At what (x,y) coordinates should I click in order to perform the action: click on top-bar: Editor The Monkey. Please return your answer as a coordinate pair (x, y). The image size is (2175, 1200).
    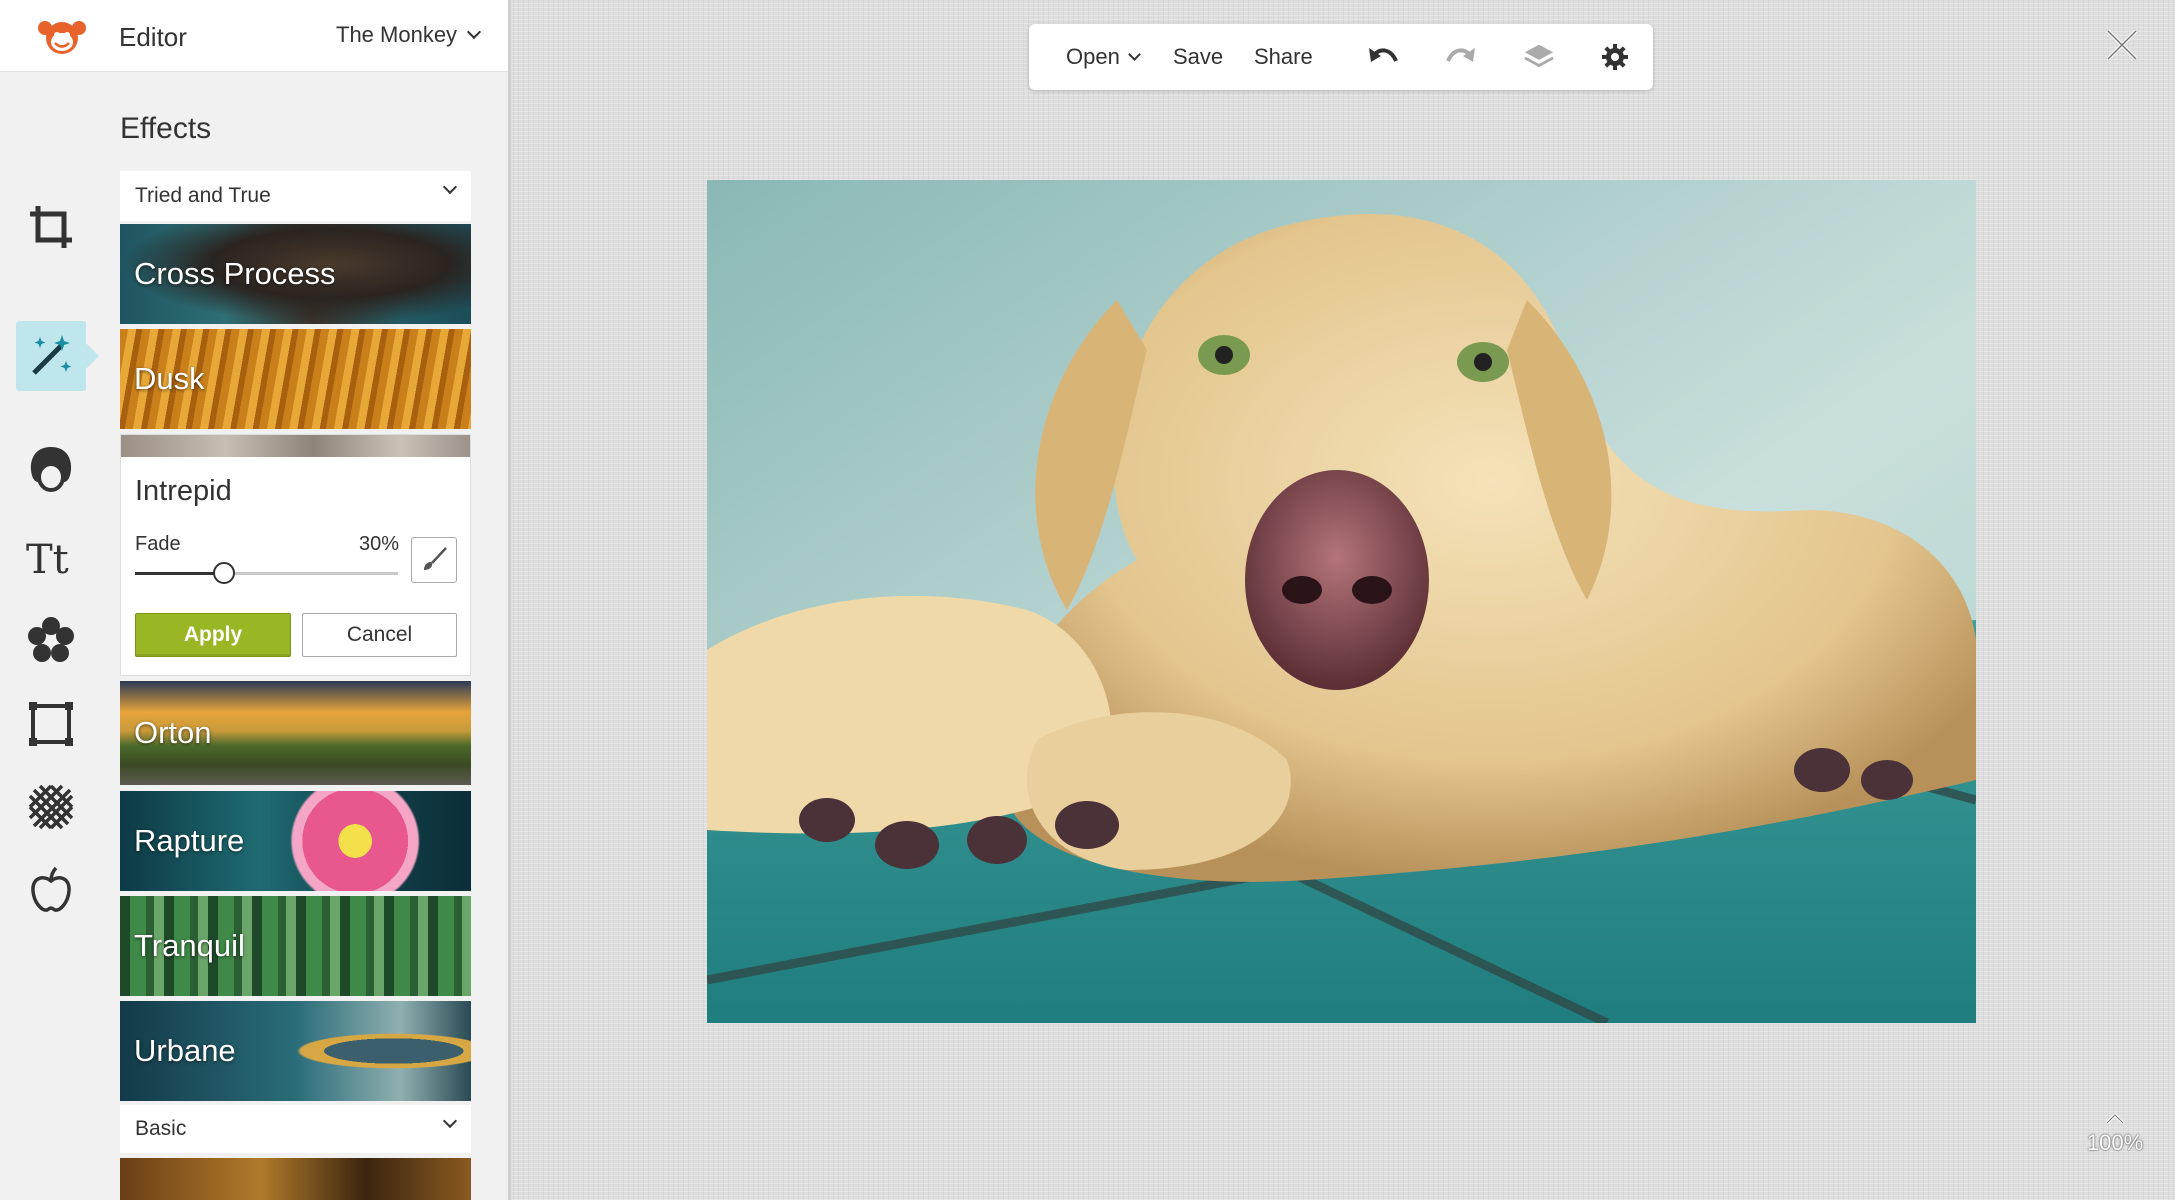
    Looking at the image, I should click on (254, 36).